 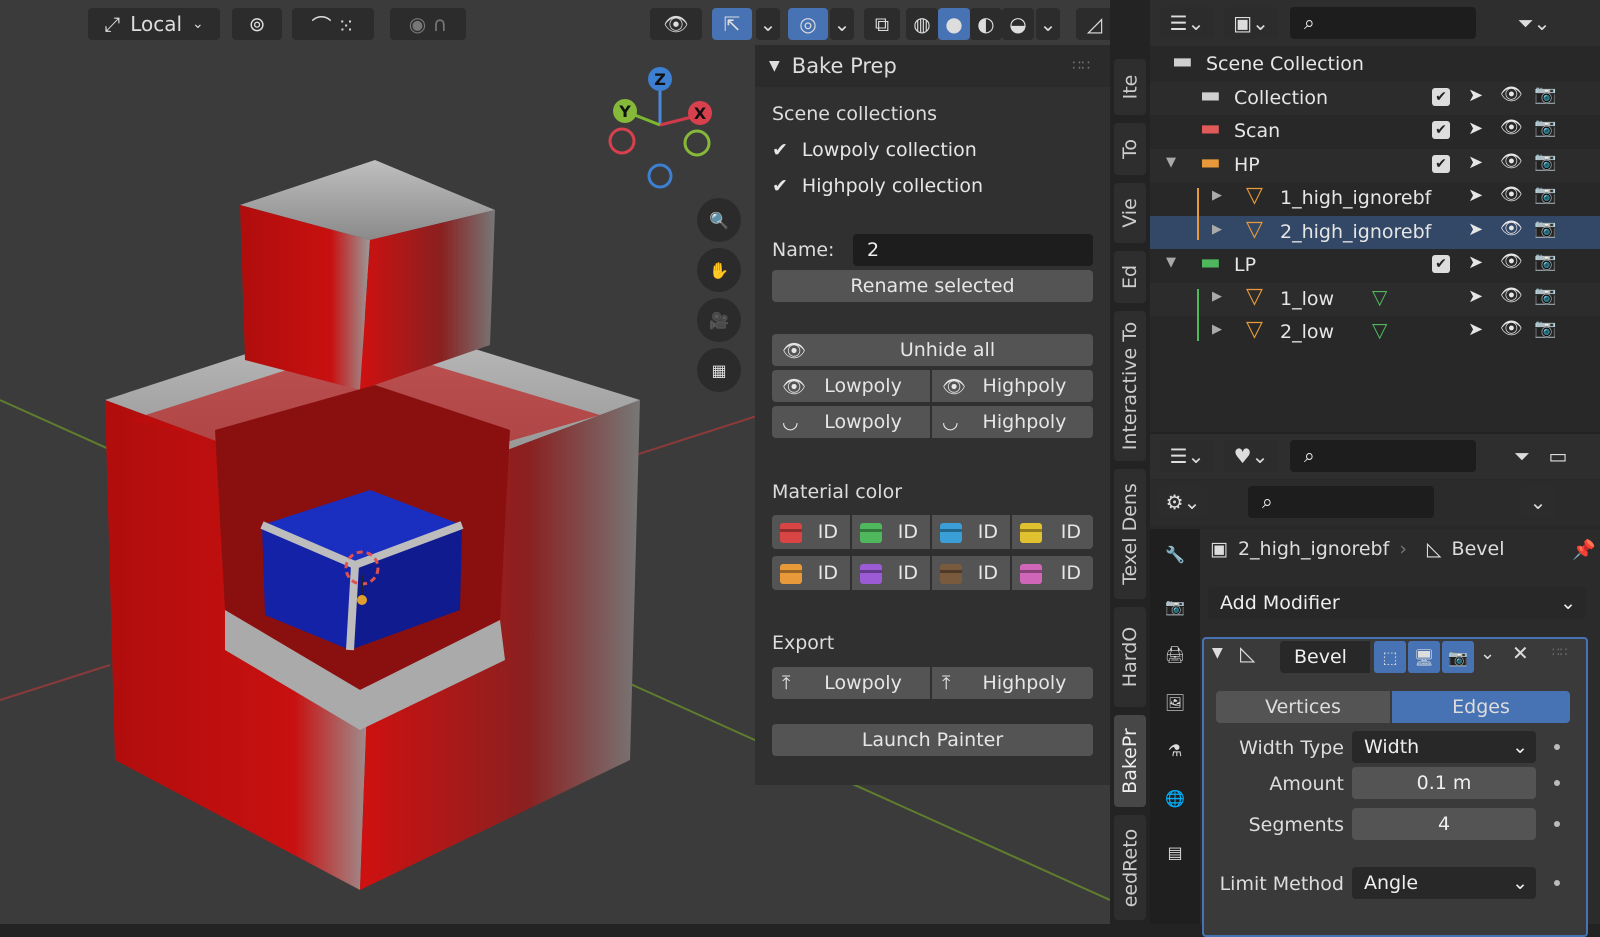 What do you see at coordinates (851, 386) in the screenshot?
I see `show-lowpoly-button: 👁 Lowpoly` at bounding box center [851, 386].